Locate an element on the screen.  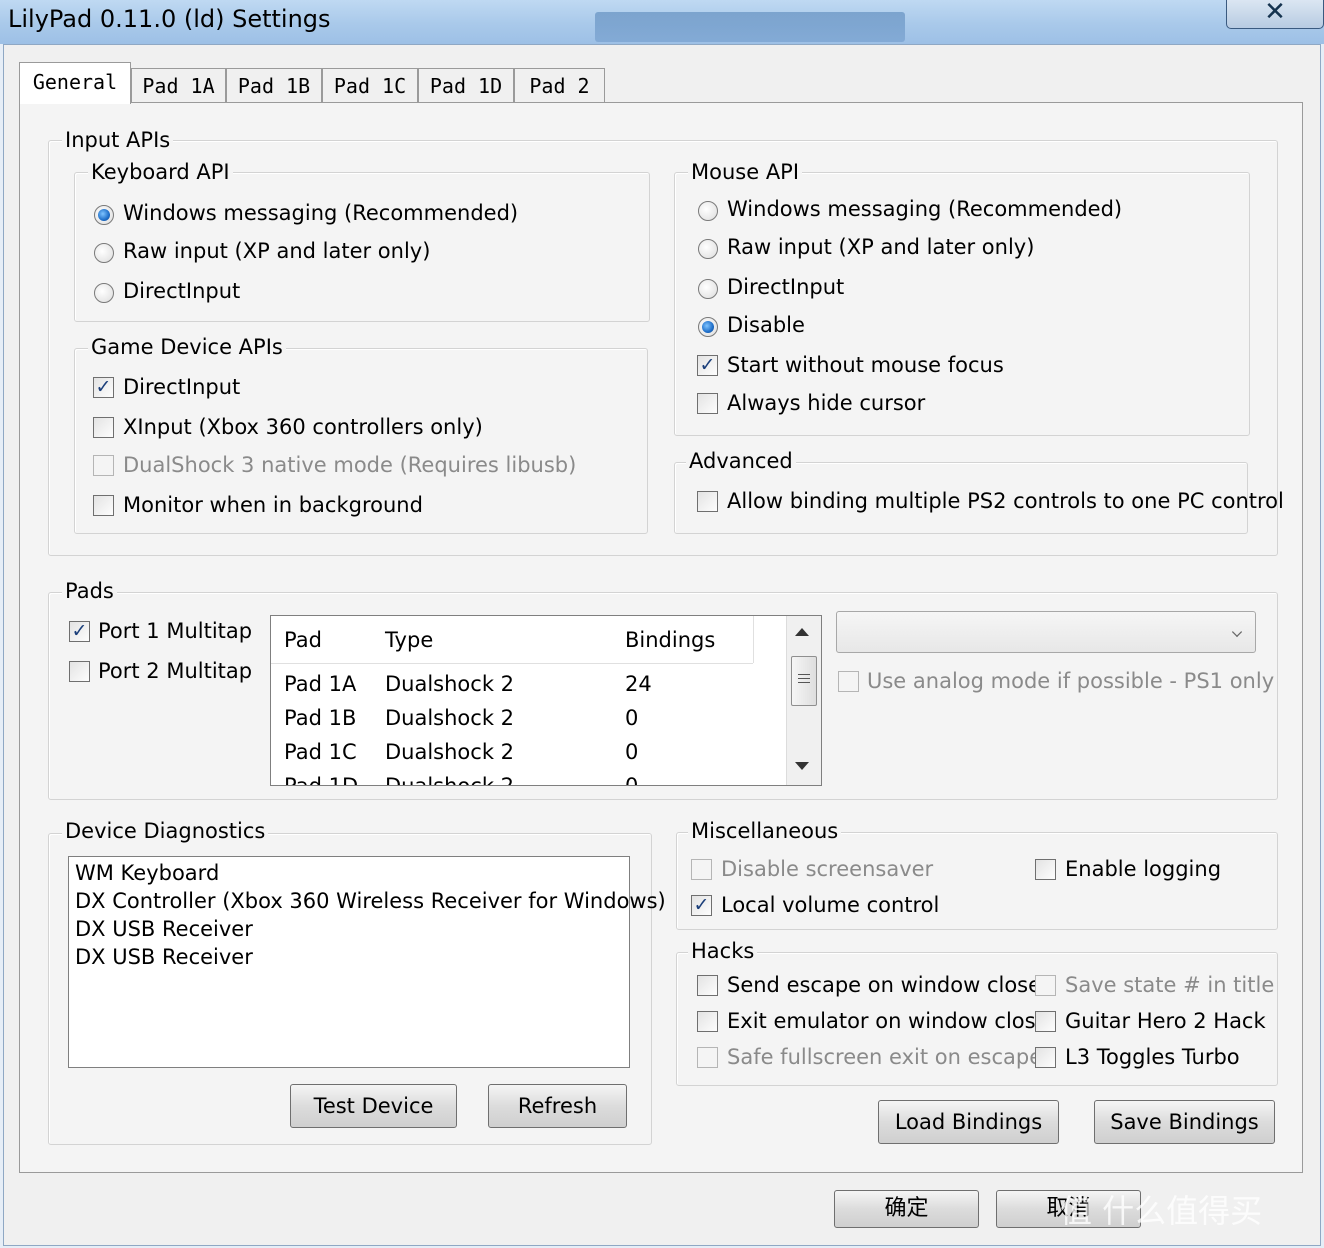
mouse-check-label: Start without mouse focus is located at coordinates (865, 365).